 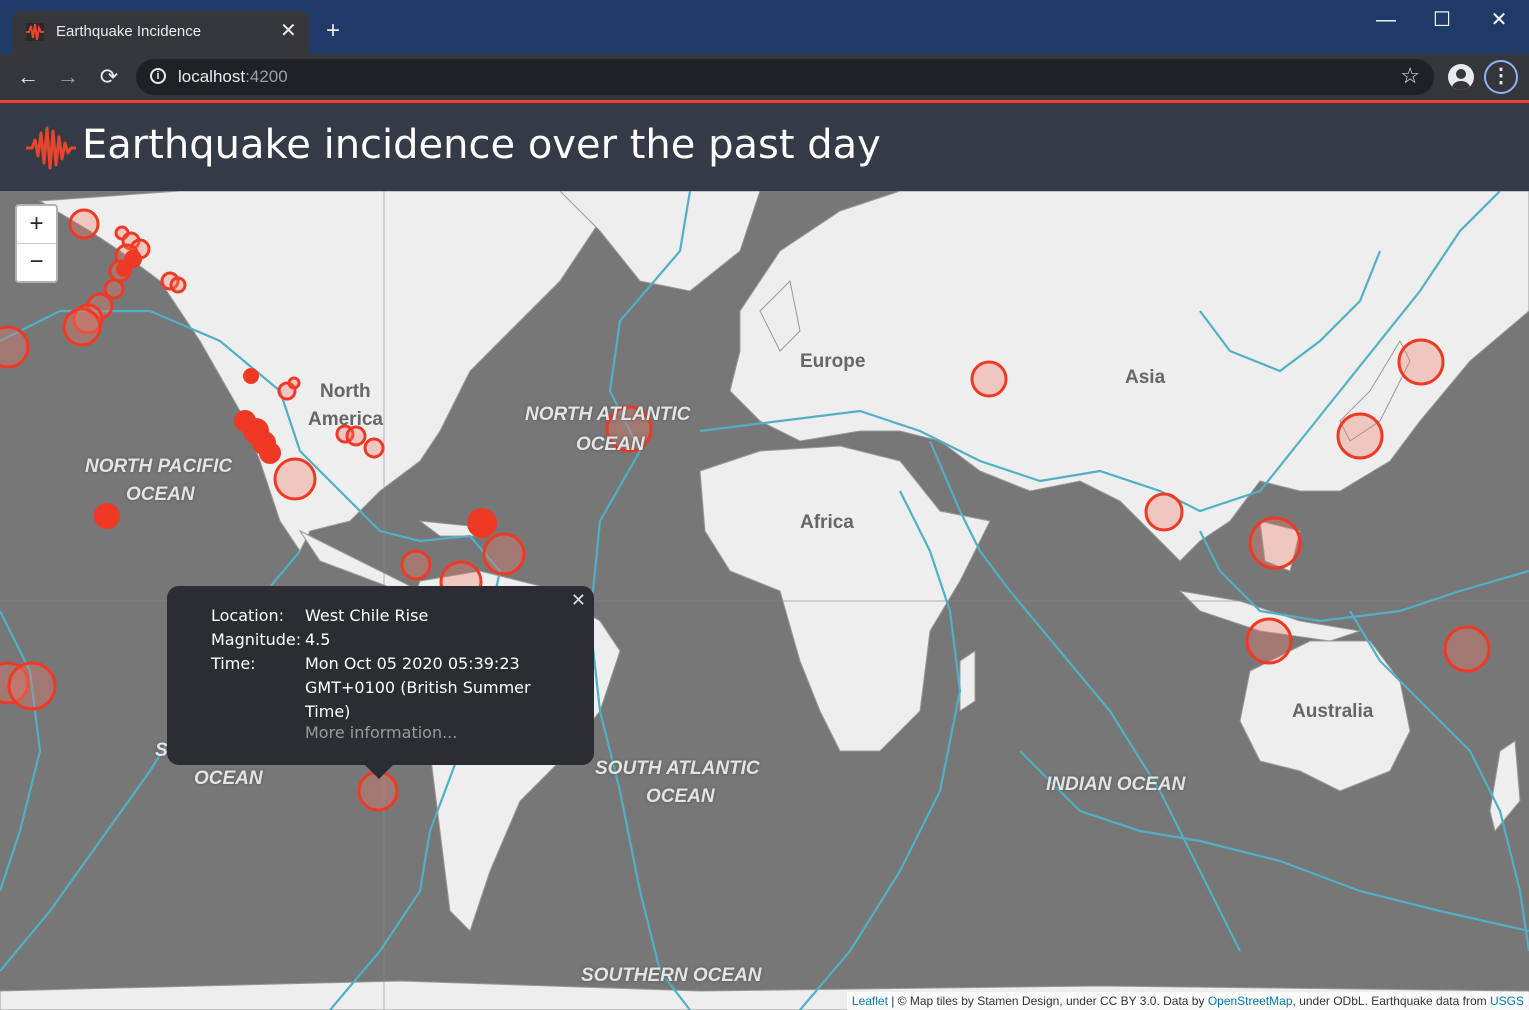 What do you see at coordinates (1499, 20) in the screenshot?
I see `close-window-button: ✕` at bounding box center [1499, 20].